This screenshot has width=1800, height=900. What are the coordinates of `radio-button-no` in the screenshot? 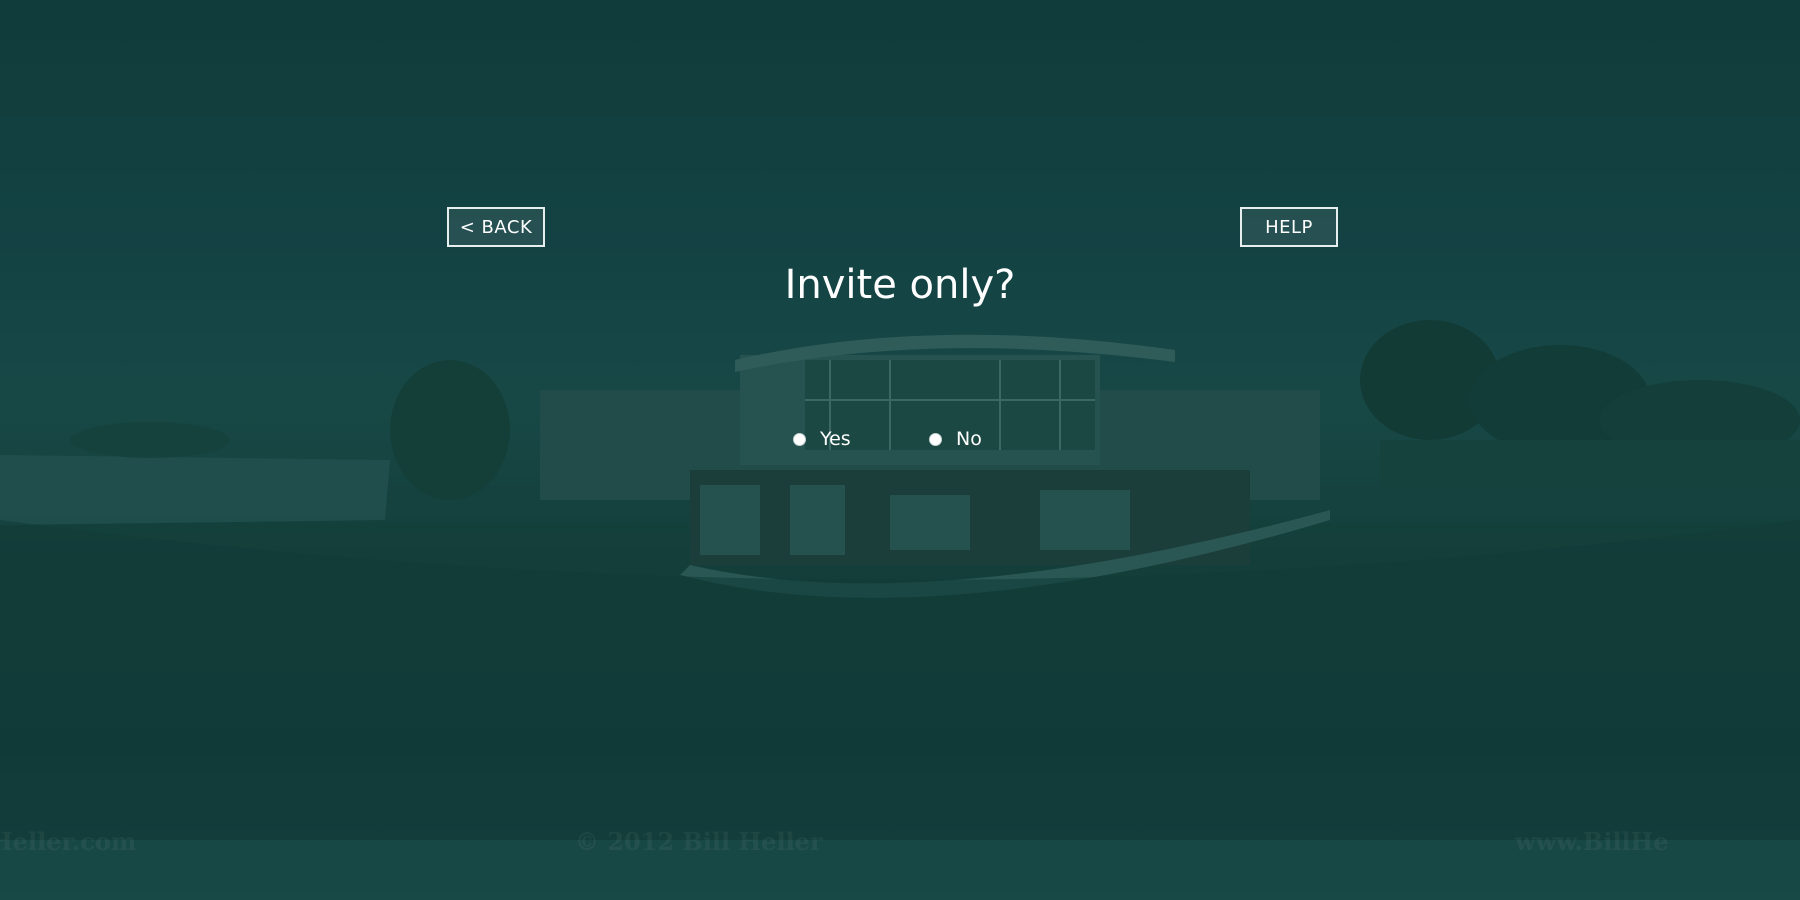 It's located at (935, 439).